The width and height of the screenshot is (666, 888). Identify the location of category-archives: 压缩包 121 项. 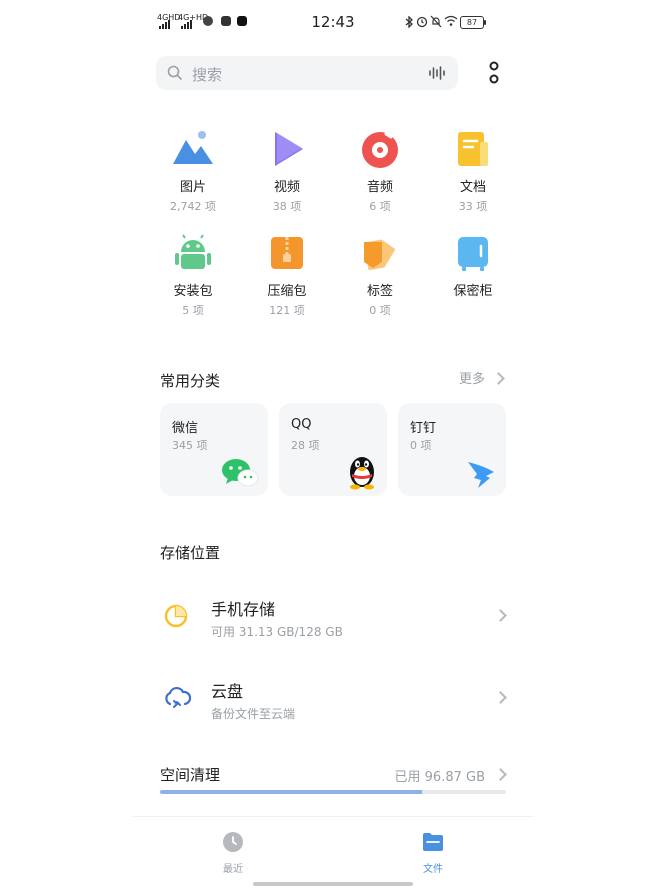
(287, 275).